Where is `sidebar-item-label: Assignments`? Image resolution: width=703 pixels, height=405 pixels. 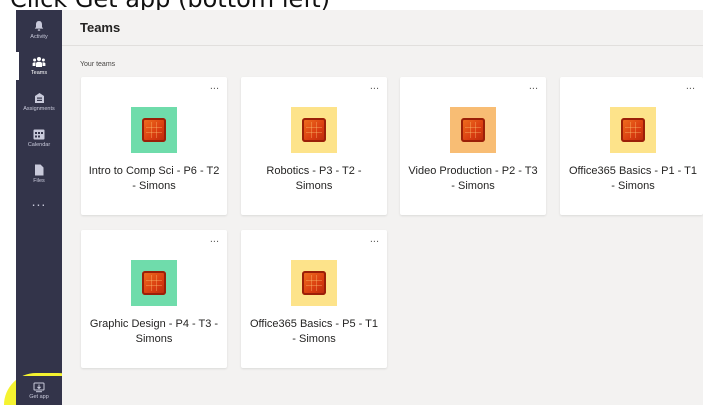
sidebar-item-label: Assignments is located at coordinates (39, 109).